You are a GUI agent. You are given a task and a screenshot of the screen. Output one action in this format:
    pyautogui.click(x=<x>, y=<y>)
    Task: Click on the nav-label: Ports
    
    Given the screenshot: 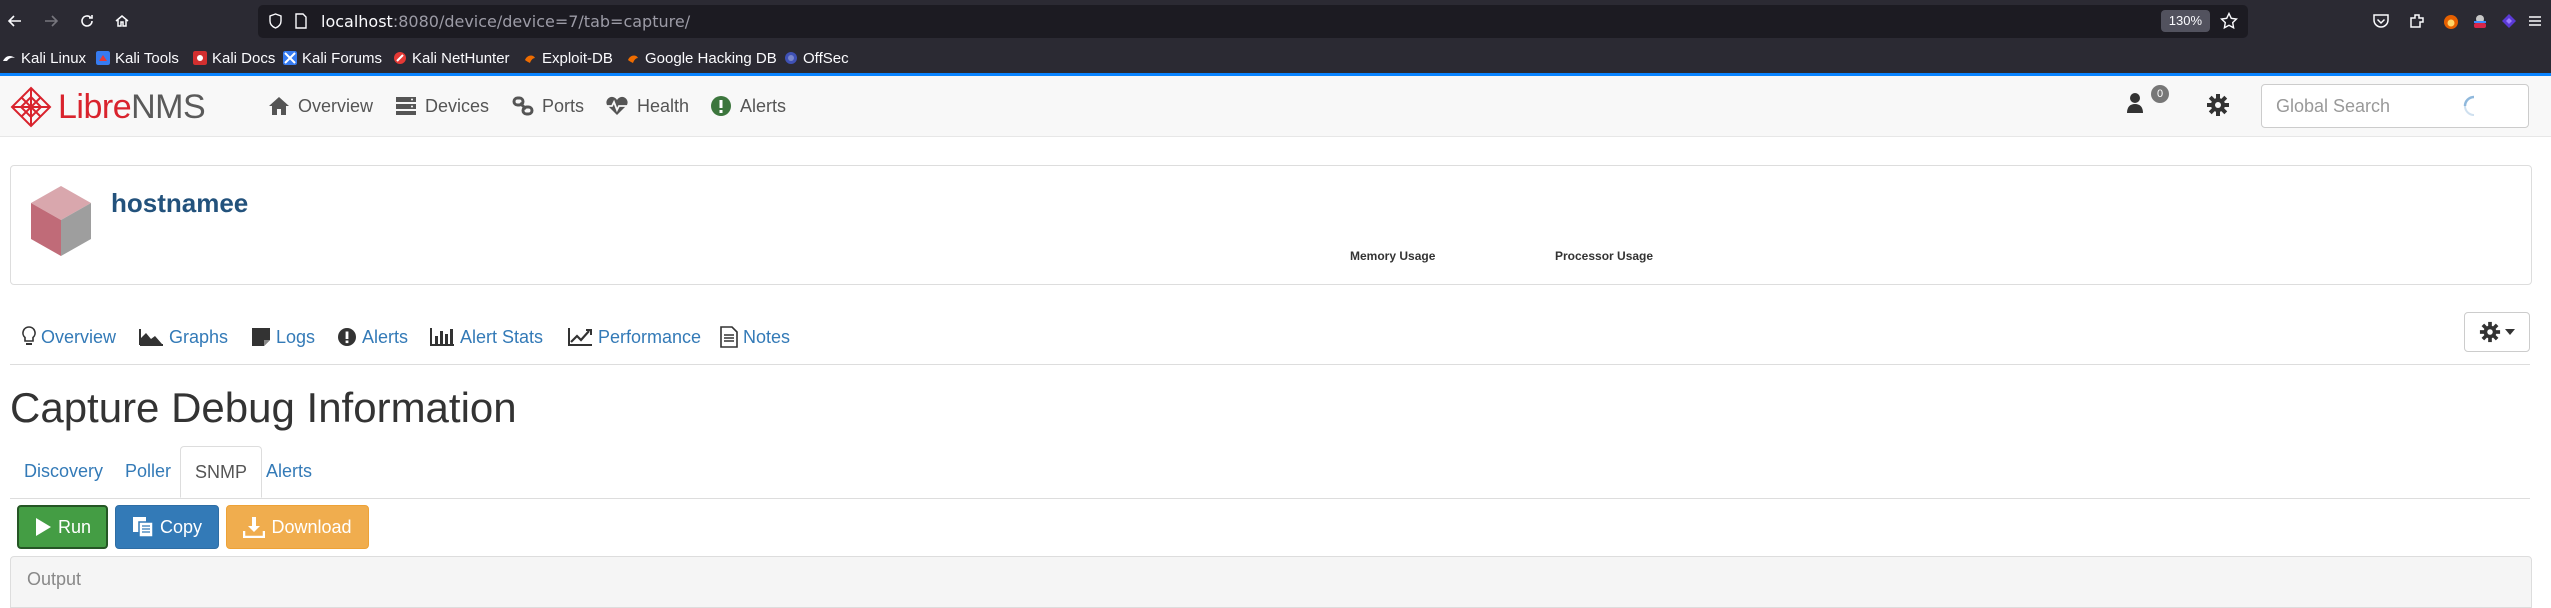 What is the action you would take?
    pyautogui.click(x=563, y=105)
    